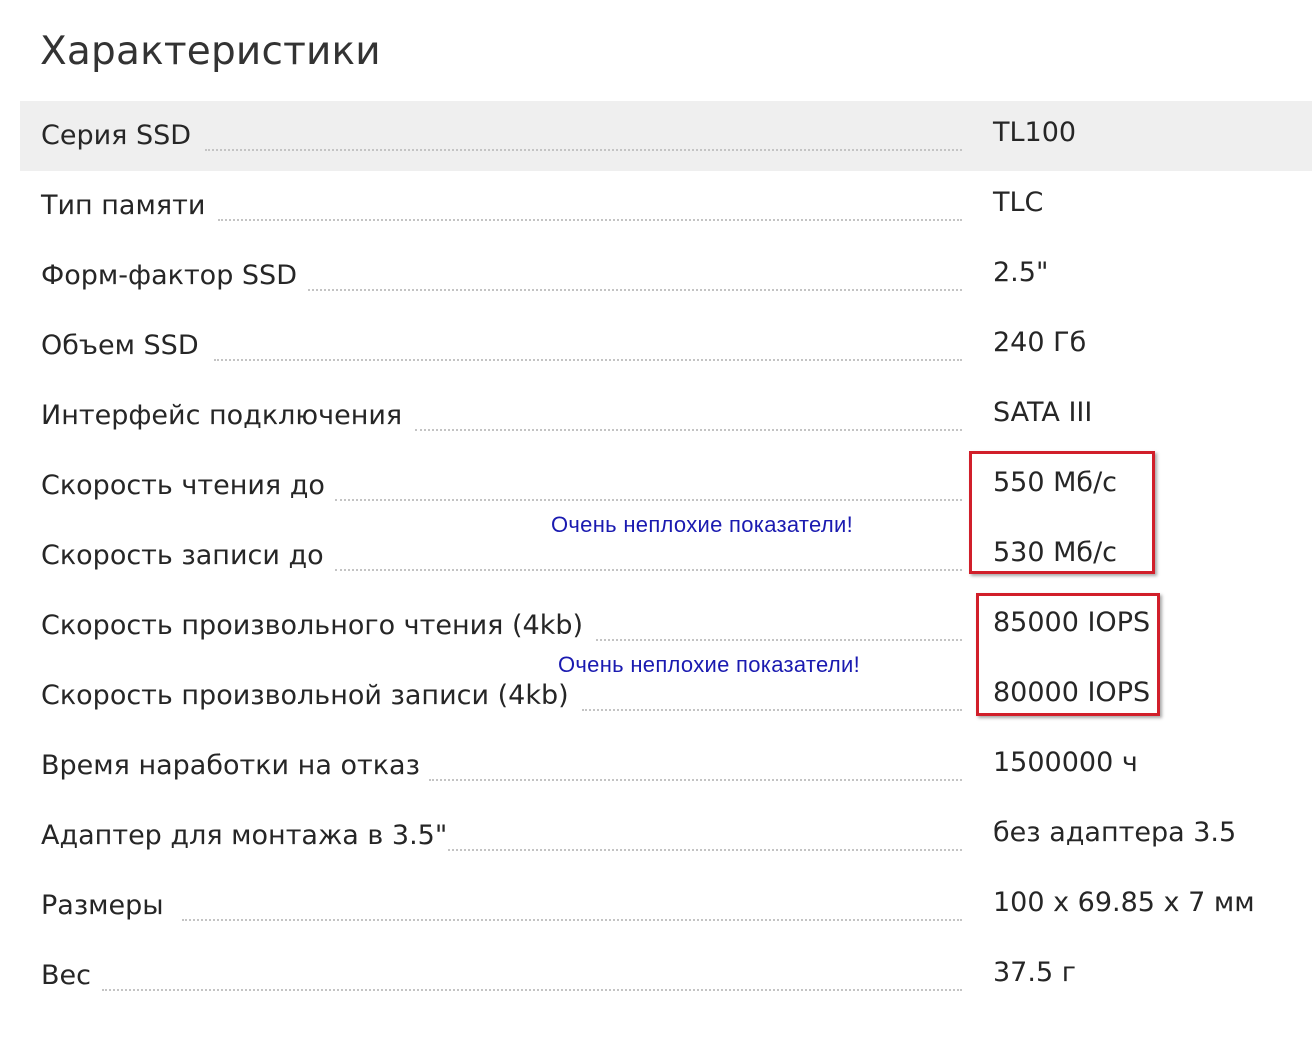 This screenshot has width=1312, height=1040. What do you see at coordinates (1021, 272) in the screenshot?
I see `spec-value: 2.5"` at bounding box center [1021, 272].